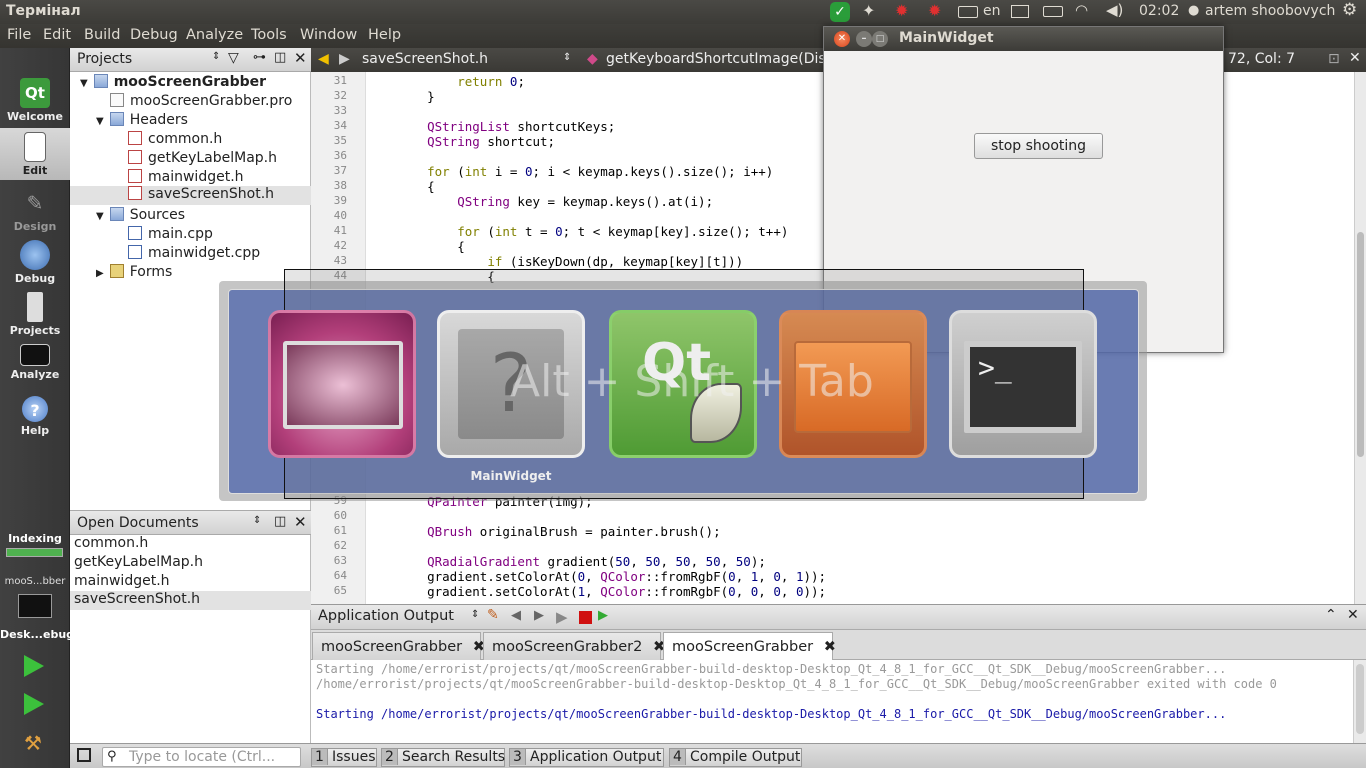  Describe the element at coordinates (443, 757) in the screenshot. I see `pane-search-results: 2 Search Results` at that location.